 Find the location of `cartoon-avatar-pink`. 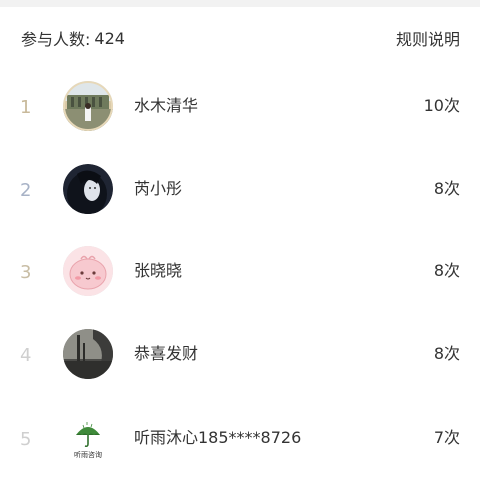

cartoon-avatar-pink is located at coordinates (88, 271).